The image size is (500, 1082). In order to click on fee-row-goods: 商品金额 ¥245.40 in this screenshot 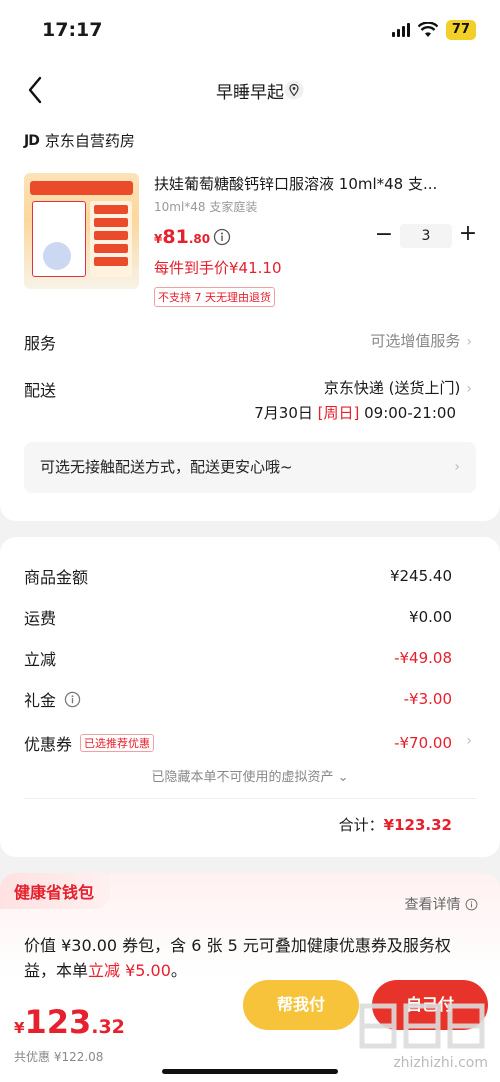, I will do `click(238, 576)`.